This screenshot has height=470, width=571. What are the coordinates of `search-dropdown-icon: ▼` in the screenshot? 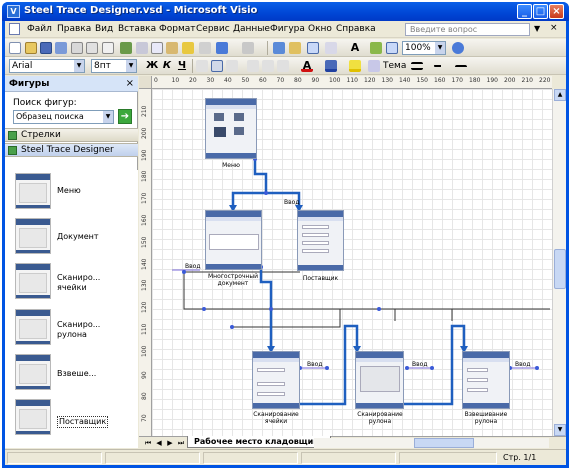 It's located at (108, 117).